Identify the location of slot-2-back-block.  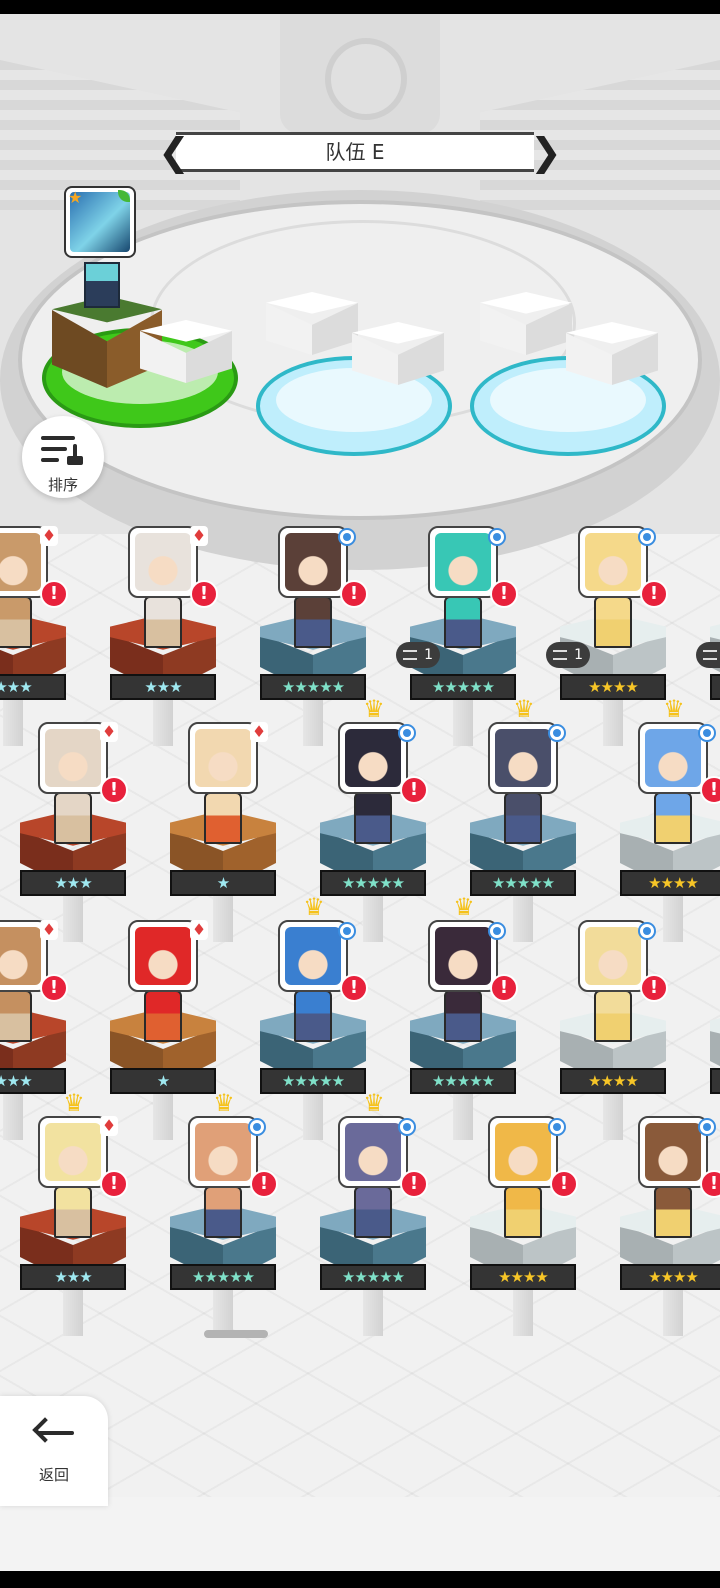
(312, 328).